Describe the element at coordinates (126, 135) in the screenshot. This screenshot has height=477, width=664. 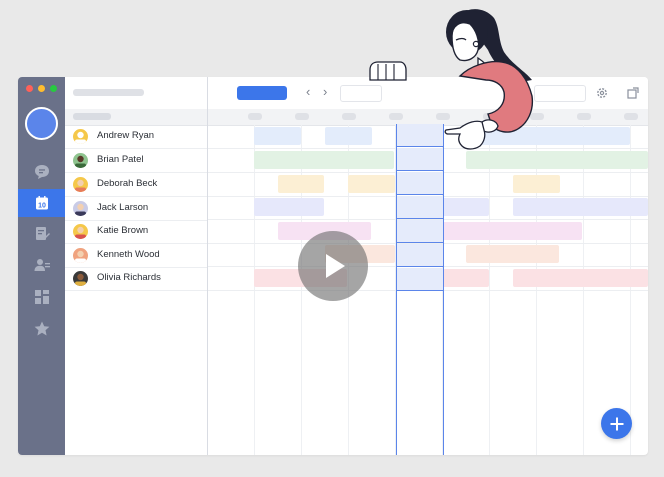
I see `person-name: Andrew Ryan` at that location.